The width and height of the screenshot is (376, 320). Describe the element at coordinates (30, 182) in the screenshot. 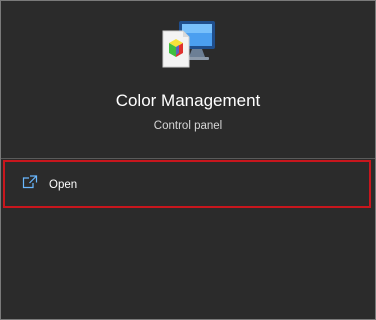

I see `open-icon` at that location.